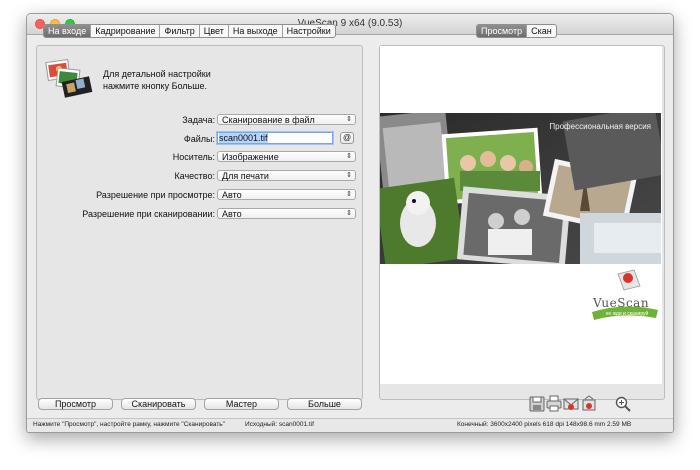 The width and height of the screenshot is (700, 470). Describe the element at coordinates (155, 86) in the screenshot. I see `info-line-2: нажмите кнопку Больше.` at that location.